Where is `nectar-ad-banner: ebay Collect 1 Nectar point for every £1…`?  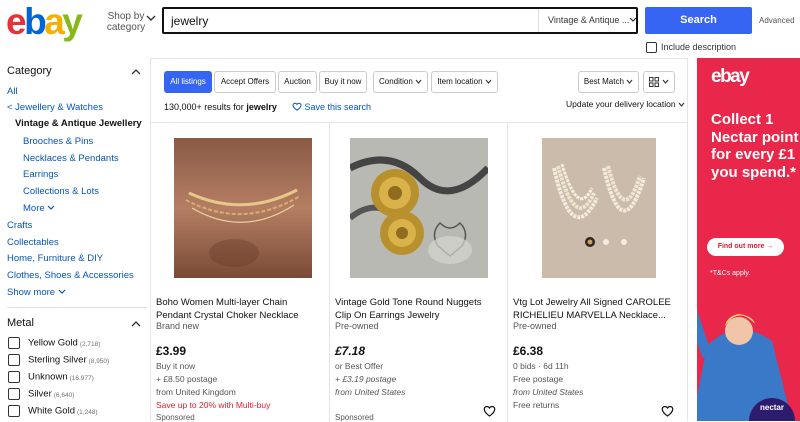
nectar-ad-banner: ebay Collect 1 Nectar point for every £1… is located at coordinates (748, 239).